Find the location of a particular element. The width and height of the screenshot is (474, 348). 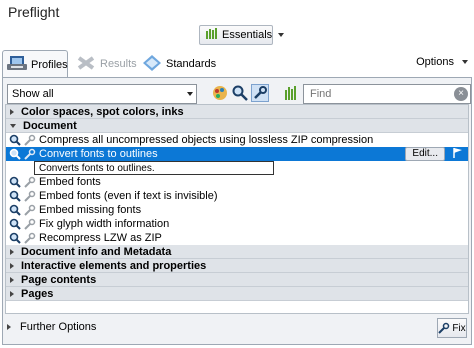

filter-value: Show all is located at coordinates (33, 94).